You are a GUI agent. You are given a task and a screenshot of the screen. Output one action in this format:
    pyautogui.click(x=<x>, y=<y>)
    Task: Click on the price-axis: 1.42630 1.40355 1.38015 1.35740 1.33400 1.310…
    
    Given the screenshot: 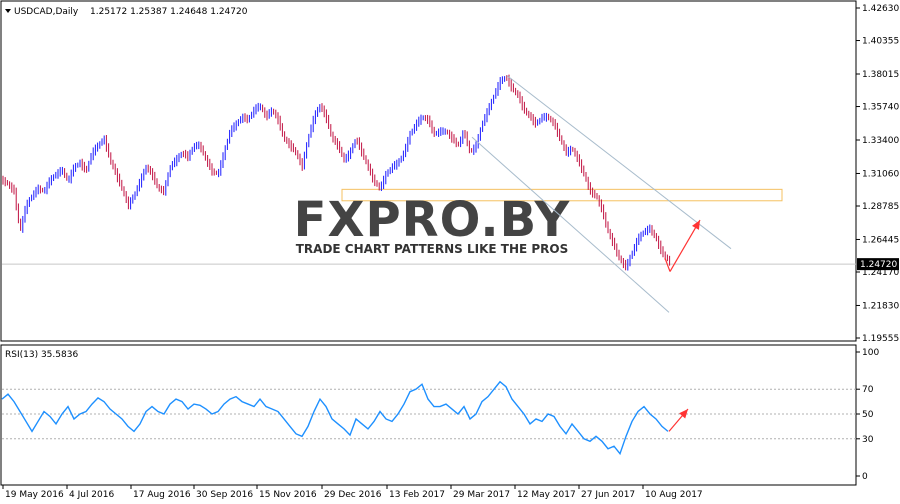 What is the action you would take?
    pyautogui.click(x=877, y=174)
    